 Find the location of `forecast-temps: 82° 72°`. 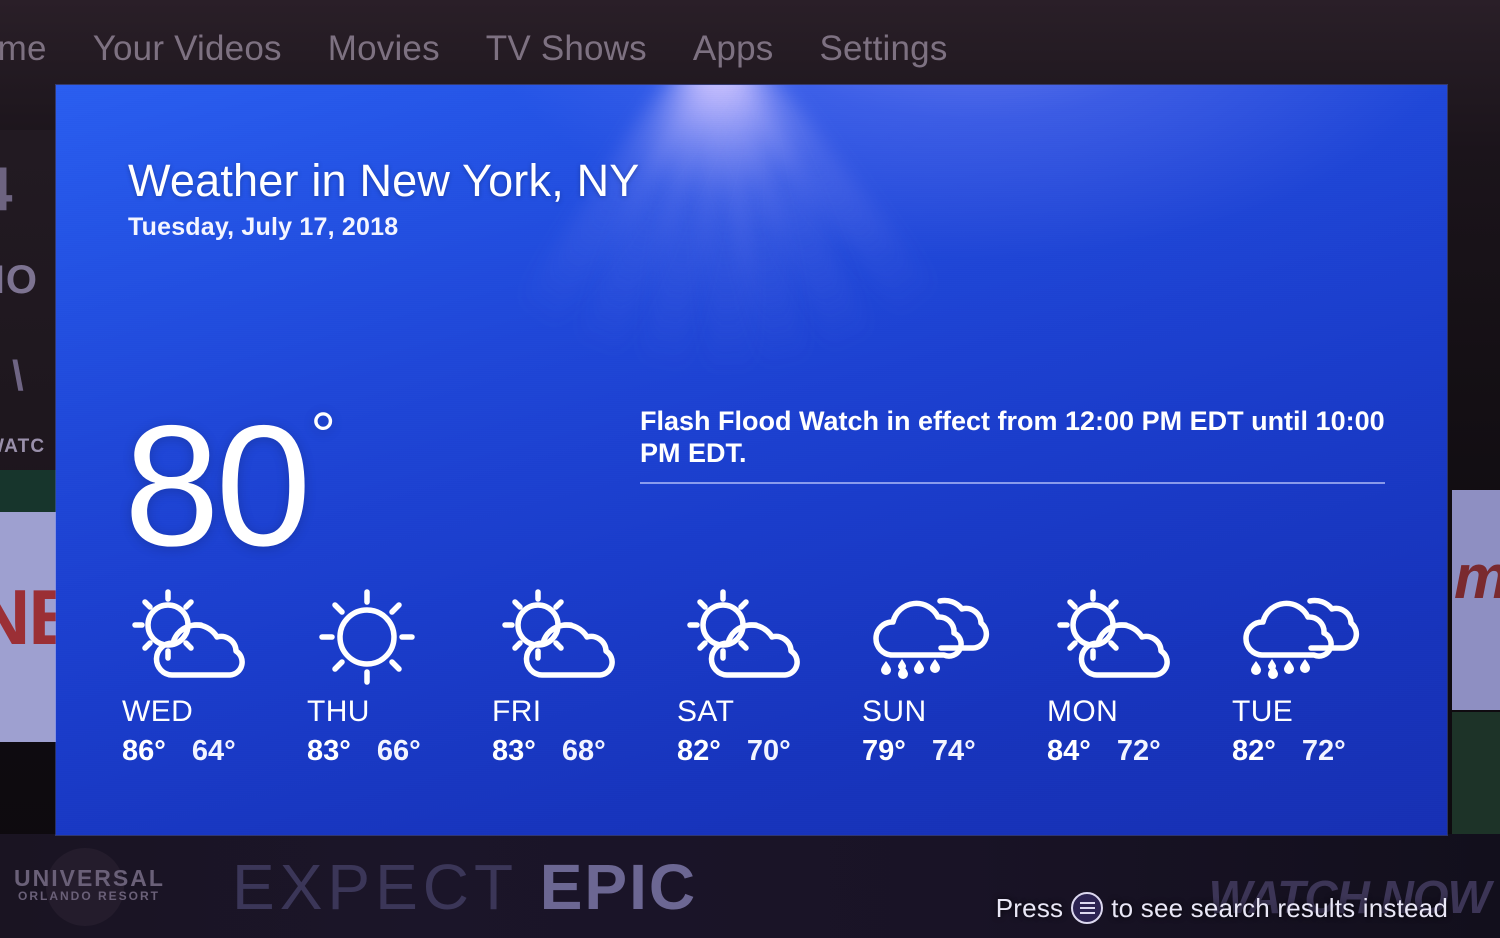

forecast-temps: 82° 72° is located at coordinates (1289, 751).